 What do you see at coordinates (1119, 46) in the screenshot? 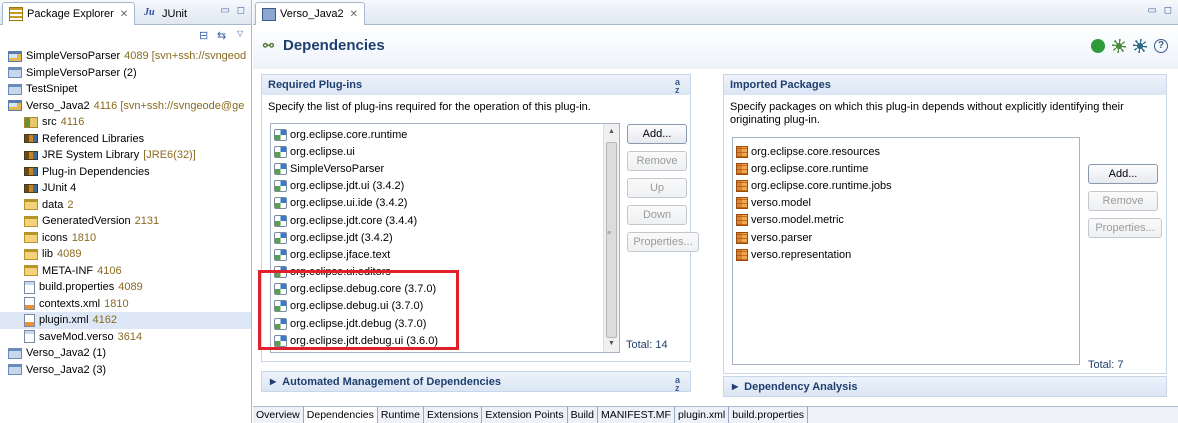
I see `debug-icon` at bounding box center [1119, 46].